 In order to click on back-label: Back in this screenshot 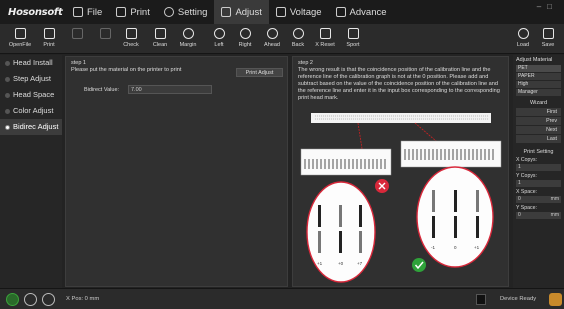, I will do `click(298, 45)`.